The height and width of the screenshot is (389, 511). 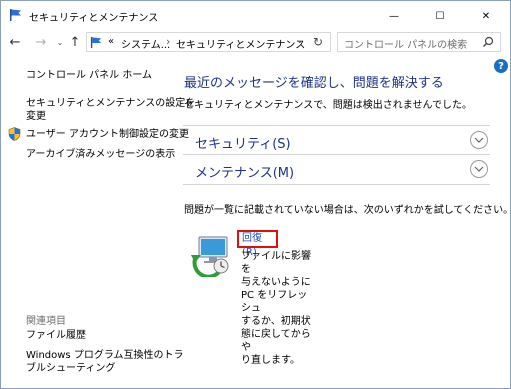 What do you see at coordinates (394, 16) in the screenshot?
I see `minimize-button: —` at bounding box center [394, 16].